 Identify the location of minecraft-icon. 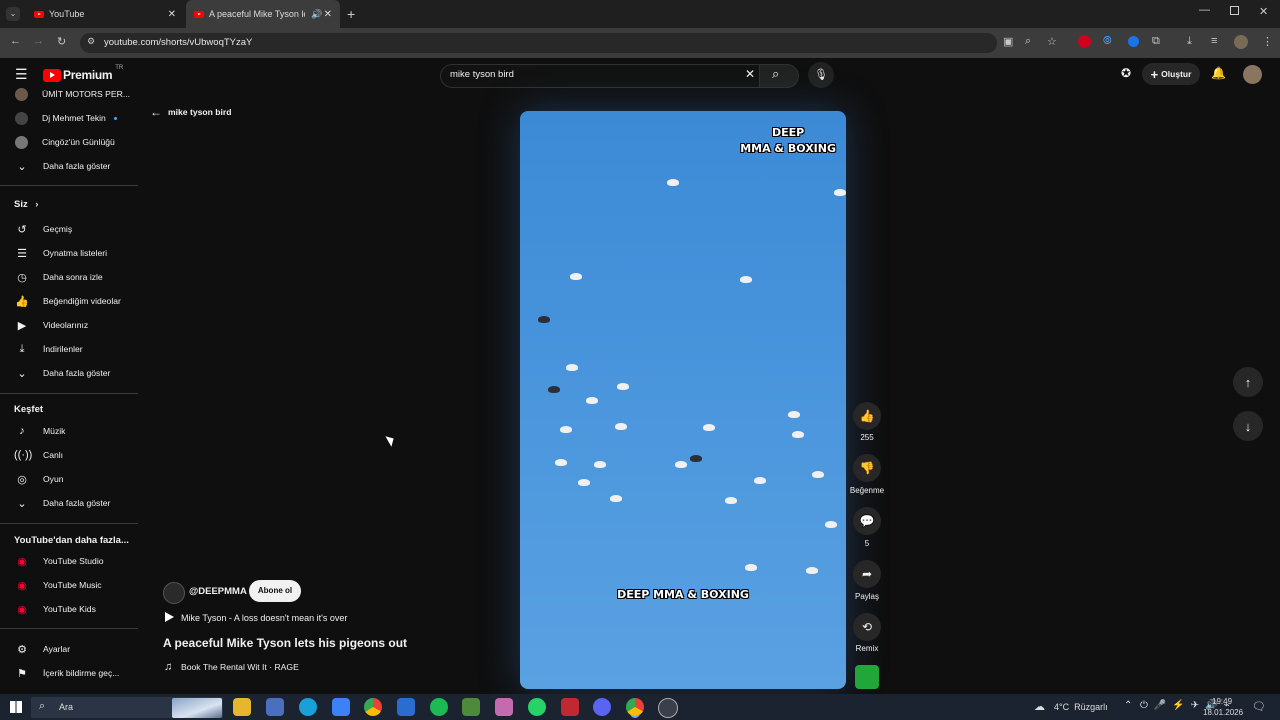
(471, 707).